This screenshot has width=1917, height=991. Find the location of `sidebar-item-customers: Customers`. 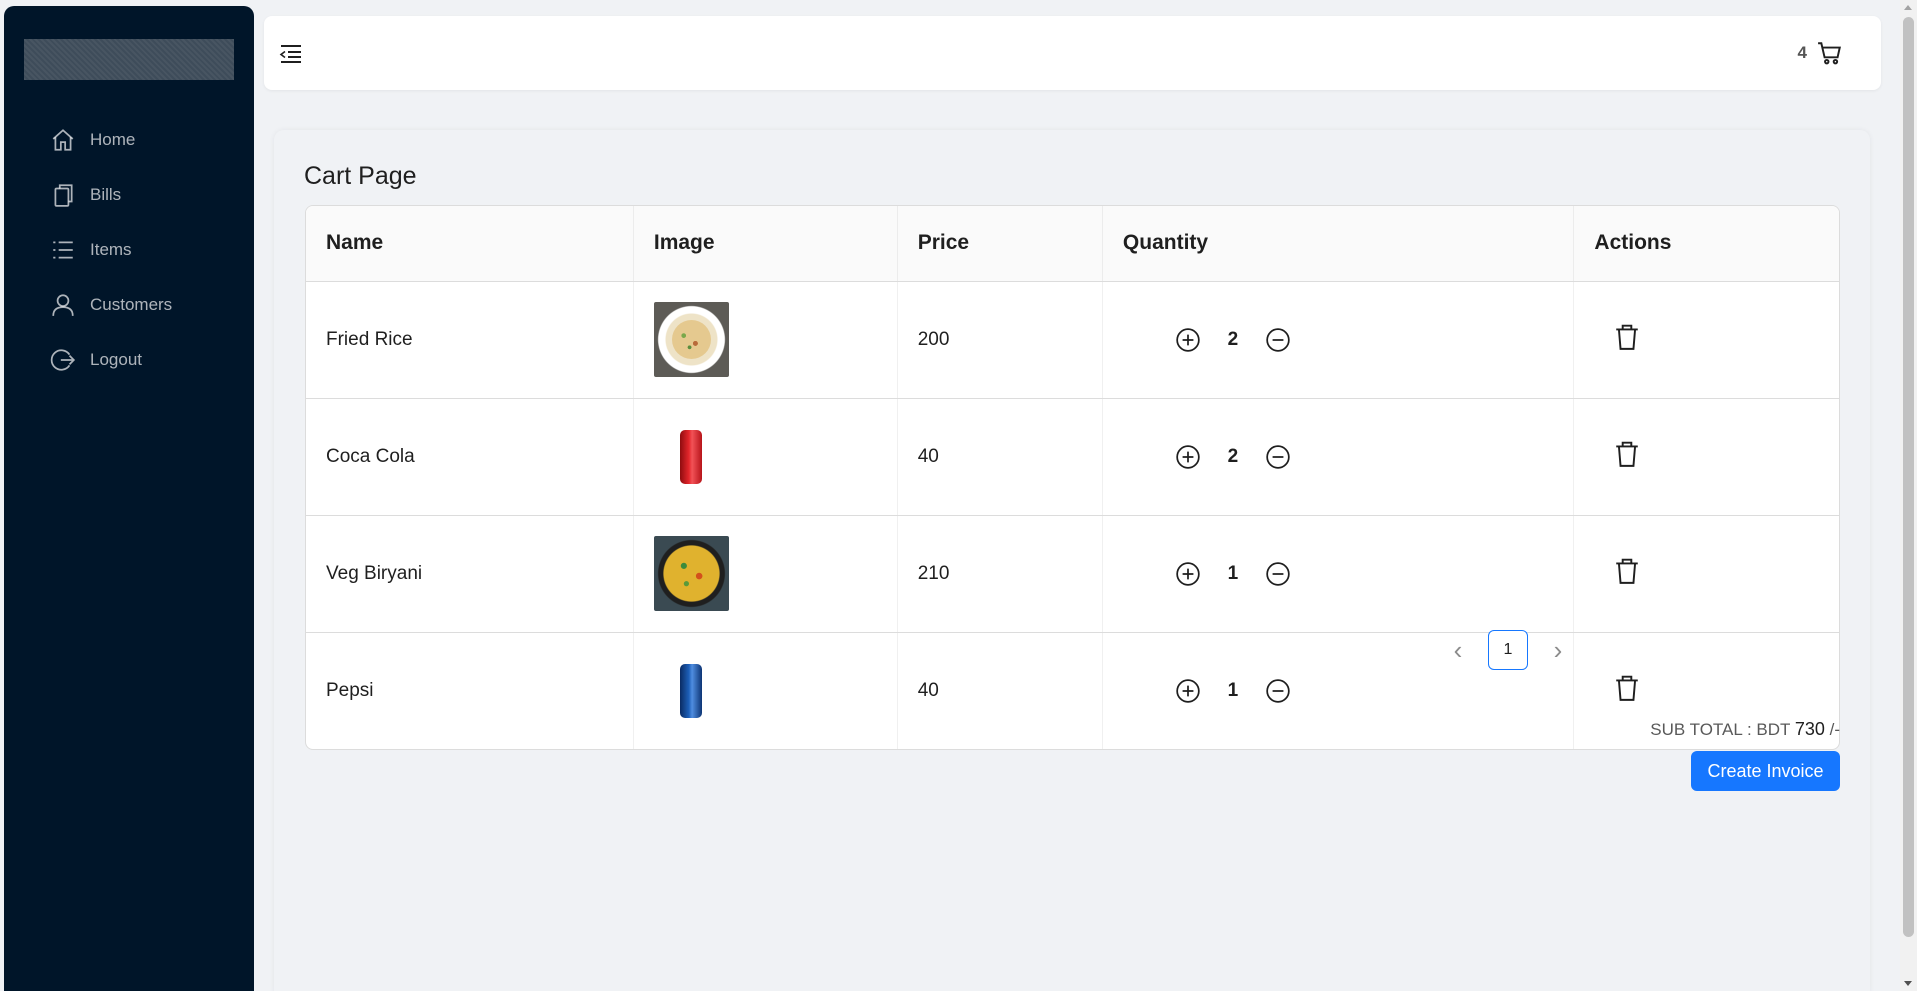

sidebar-item-customers: Customers is located at coordinates (129, 304).